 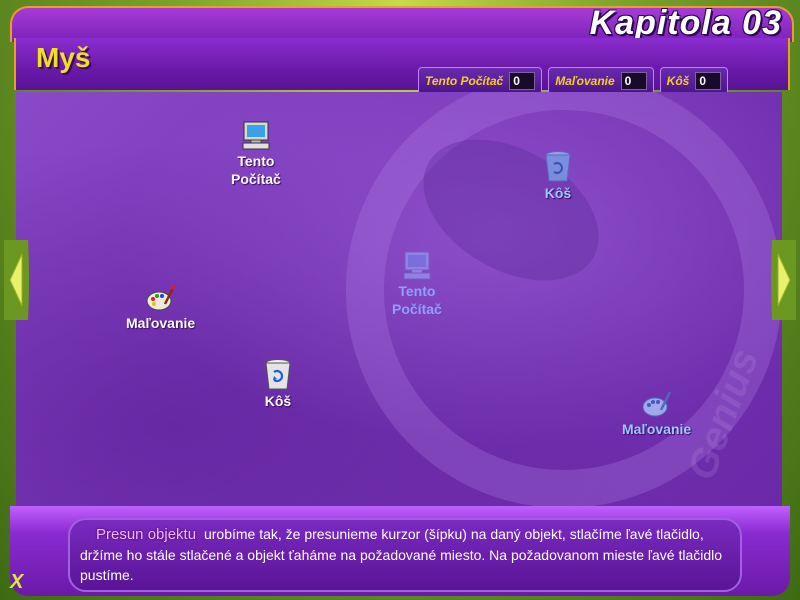 I want to click on counter-malovanie: Maľovanie 0, so click(x=601, y=81).